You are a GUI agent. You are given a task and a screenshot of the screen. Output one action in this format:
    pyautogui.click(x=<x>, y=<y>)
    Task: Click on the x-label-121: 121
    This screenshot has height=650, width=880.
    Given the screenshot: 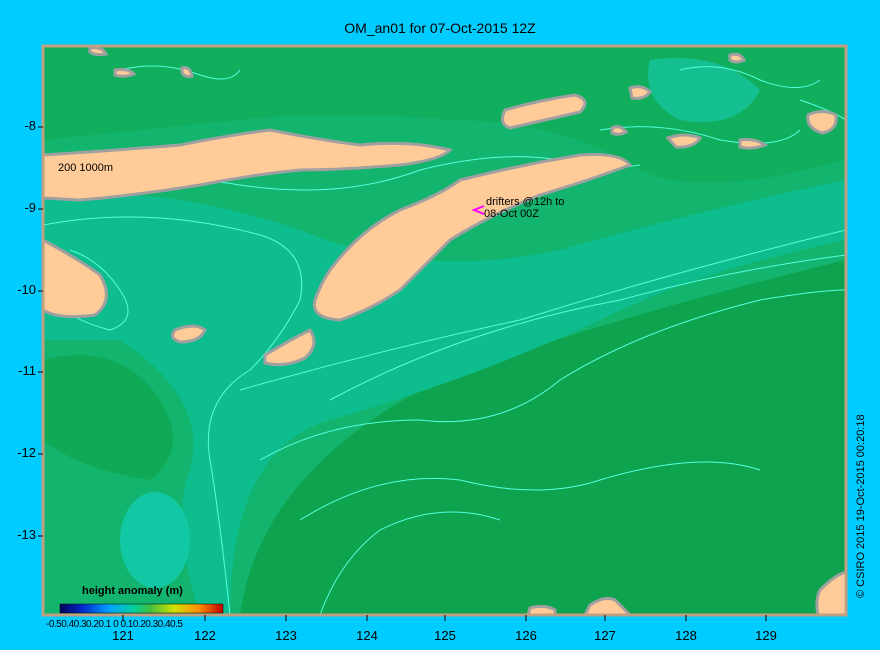 What is the action you would take?
    pyautogui.click(x=123, y=635)
    